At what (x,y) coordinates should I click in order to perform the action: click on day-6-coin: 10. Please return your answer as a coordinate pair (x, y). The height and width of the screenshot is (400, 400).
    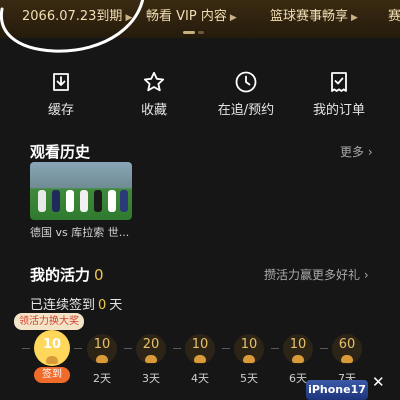
    Looking at the image, I should click on (298, 349).